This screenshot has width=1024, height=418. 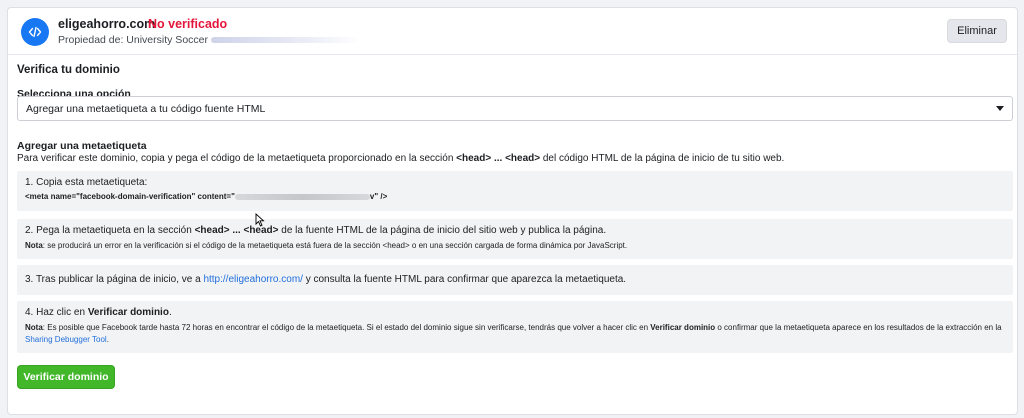 I want to click on homepage-link: http://eligeahorro.com/, so click(x=253, y=279).